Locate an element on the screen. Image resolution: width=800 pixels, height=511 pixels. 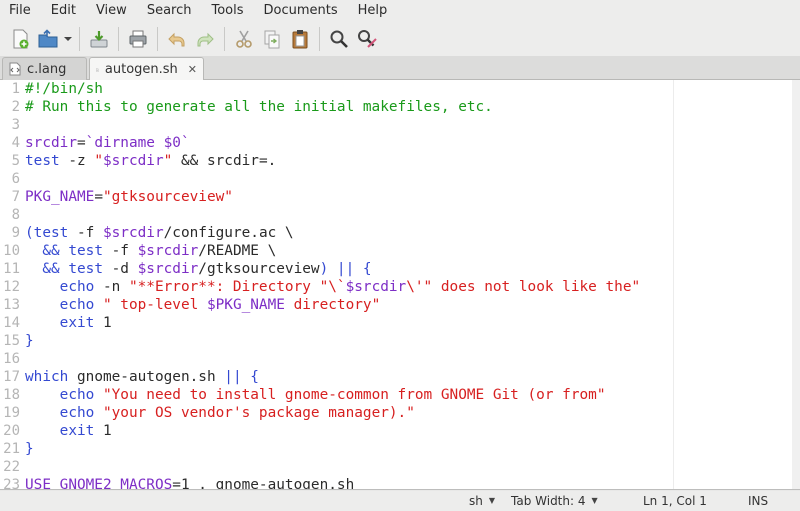
redo-icon is located at coordinates (205, 39).